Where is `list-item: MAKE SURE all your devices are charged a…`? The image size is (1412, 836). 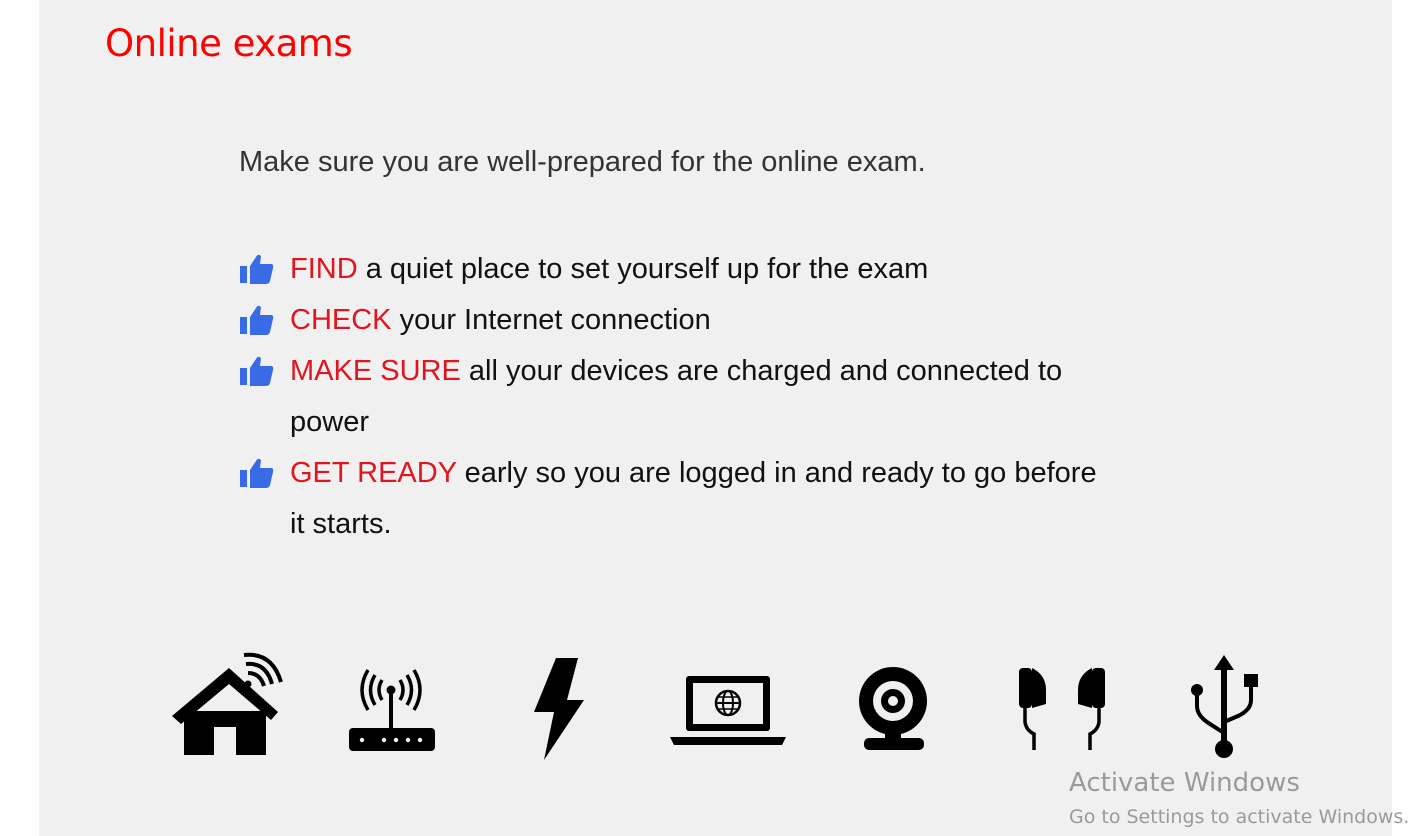 list-item: MAKE SURE all your devices are charged a… is located at coordinates (679, 397).